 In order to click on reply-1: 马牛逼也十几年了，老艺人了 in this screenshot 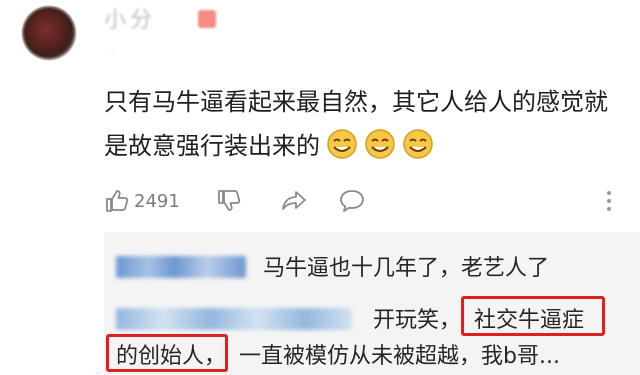, I will do `click(332, 266)`.